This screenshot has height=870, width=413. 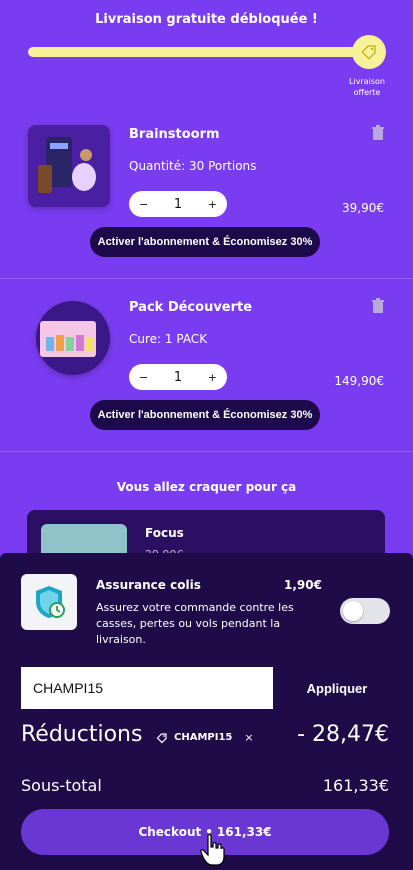 I want to click on item-price: 39,90€, so click(x=363, y=208).